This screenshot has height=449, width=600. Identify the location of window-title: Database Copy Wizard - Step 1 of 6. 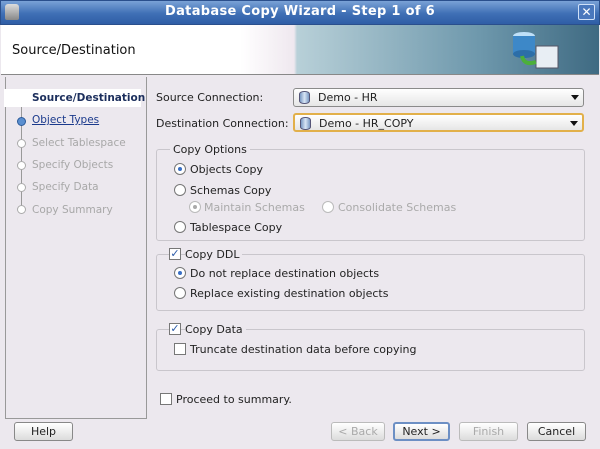
(300, 11).